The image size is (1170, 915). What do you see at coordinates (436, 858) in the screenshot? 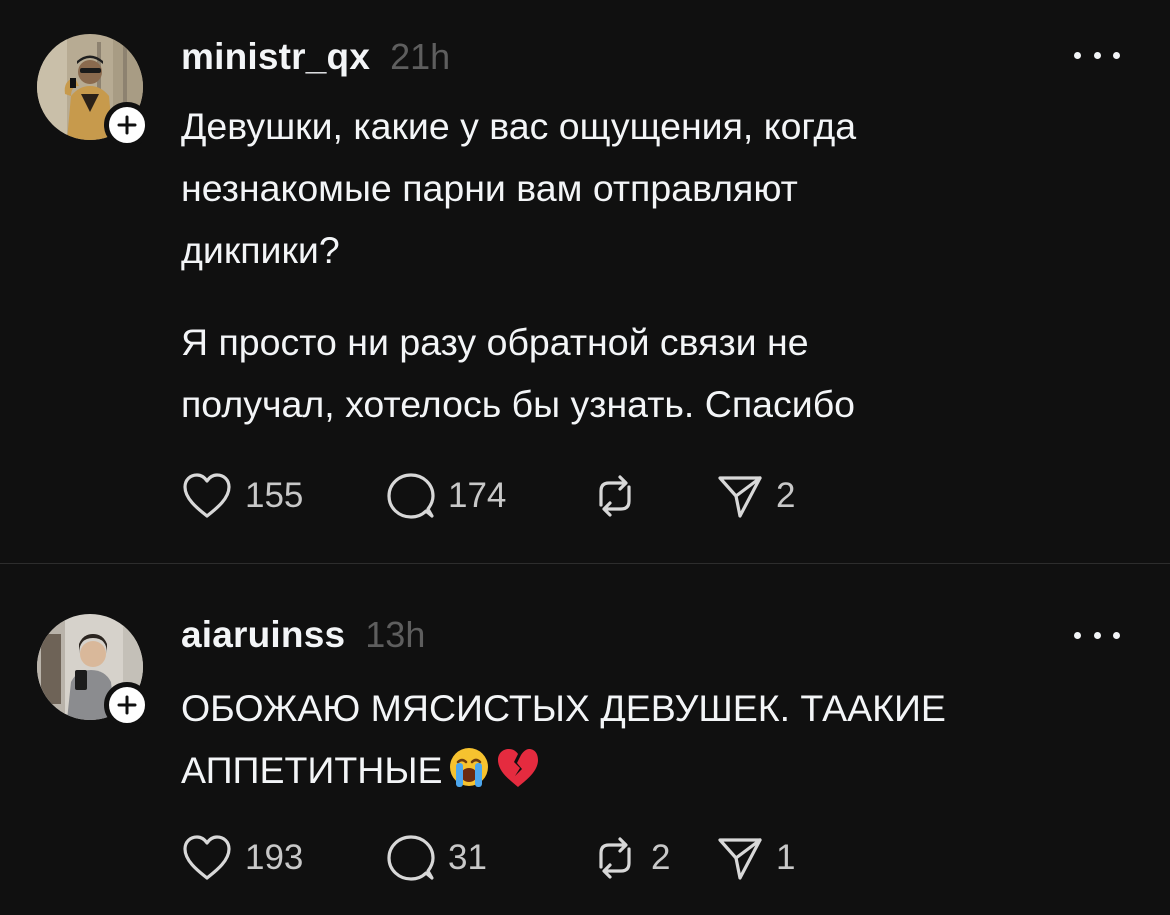
I see `reply-button: 31` at bounding box center [436, 858].